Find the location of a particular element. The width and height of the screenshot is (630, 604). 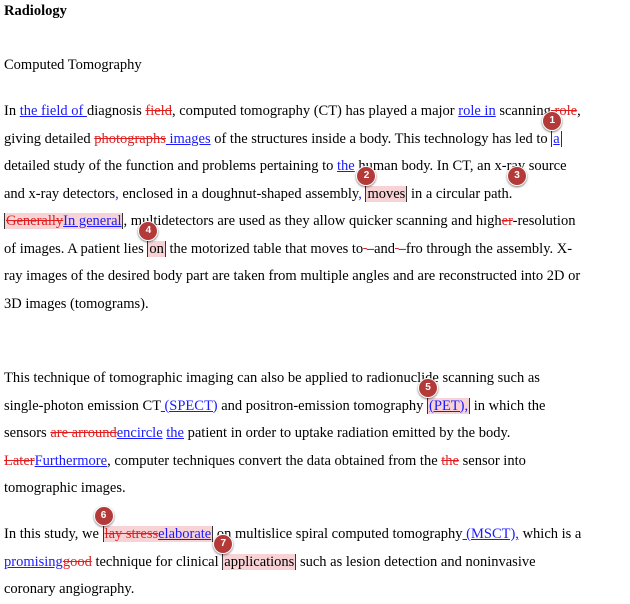

text: –and is located at coordinates (380, 248).